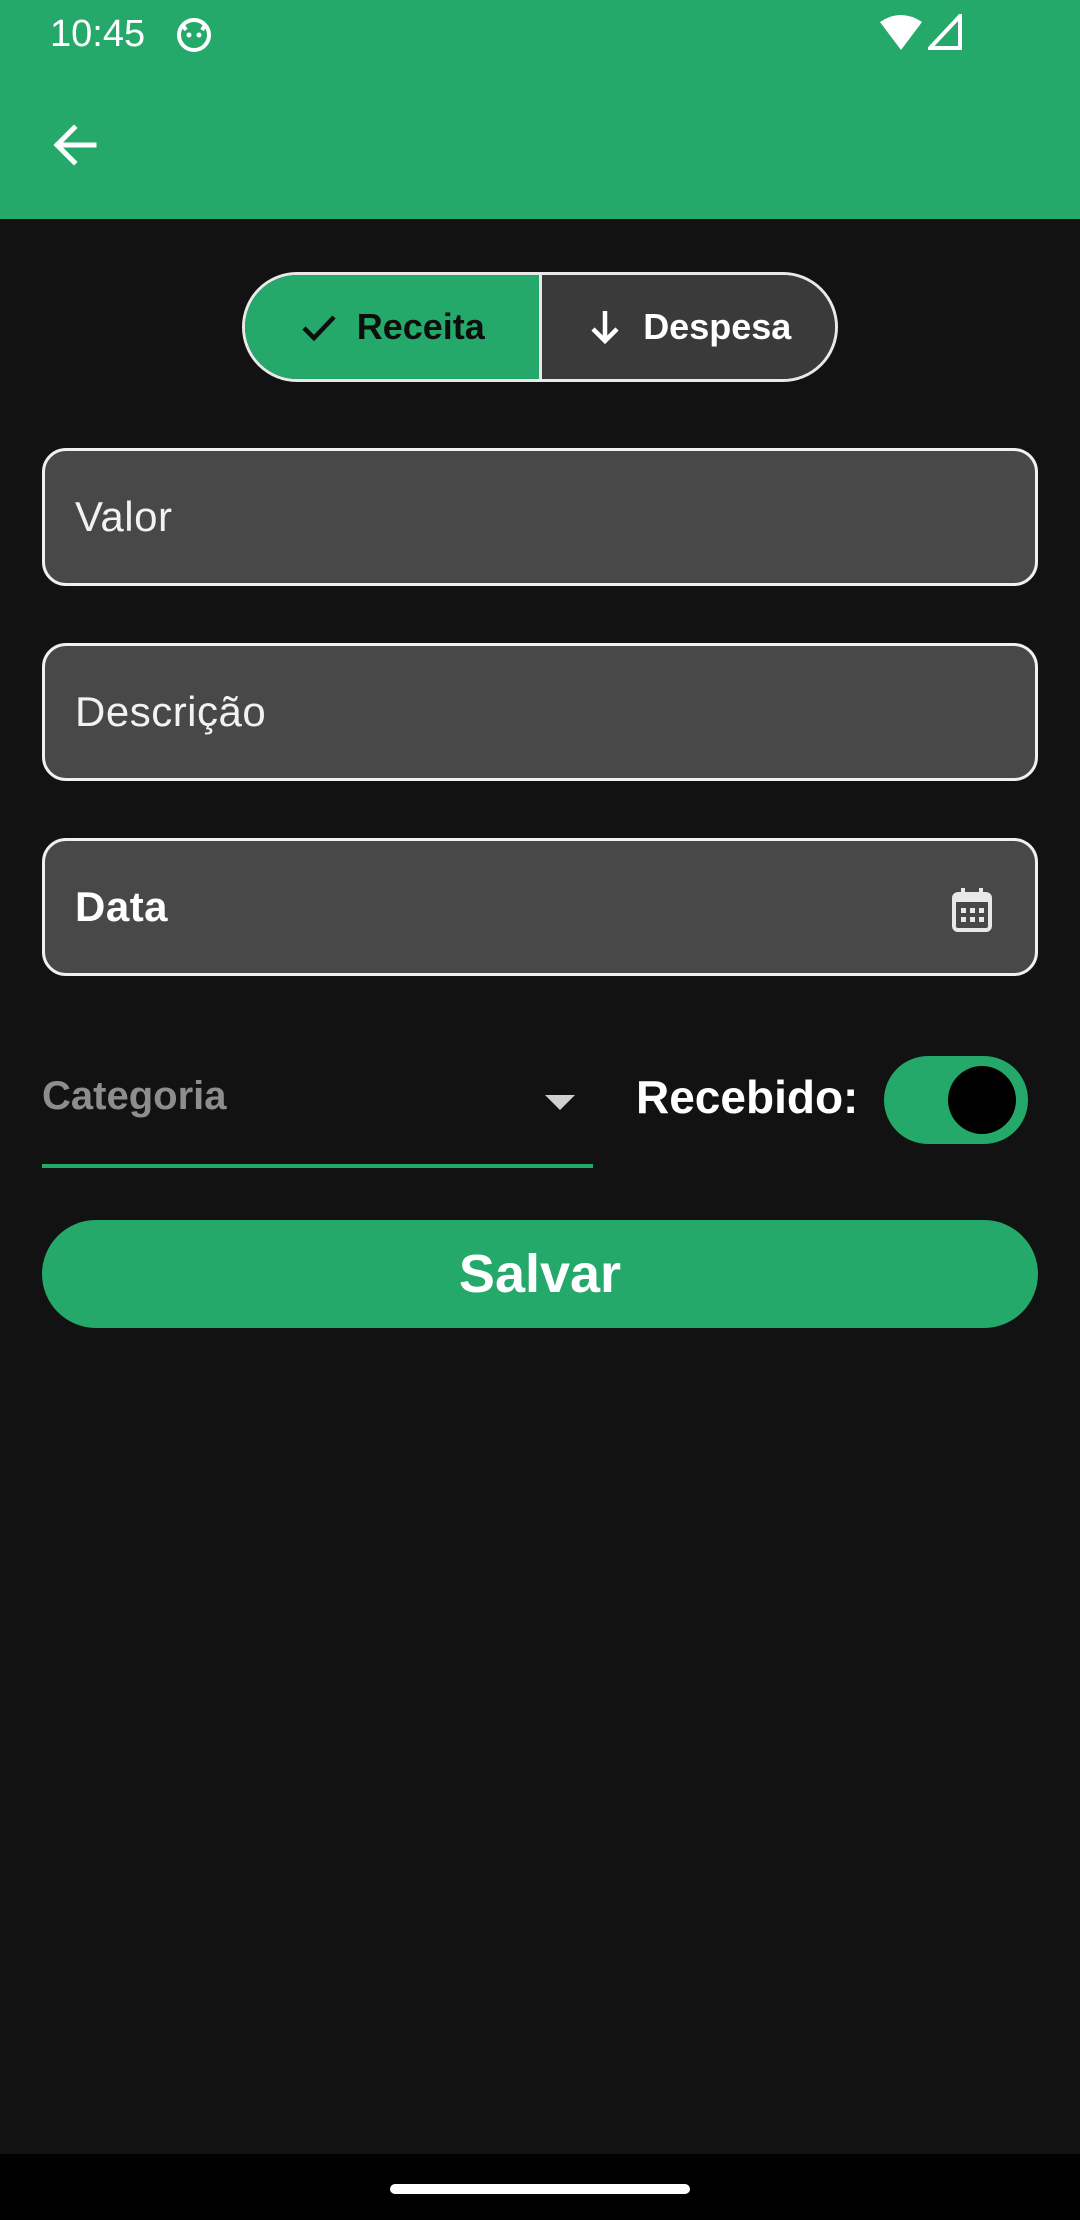  I want to click on navigation-bar, so click(540, 2187).